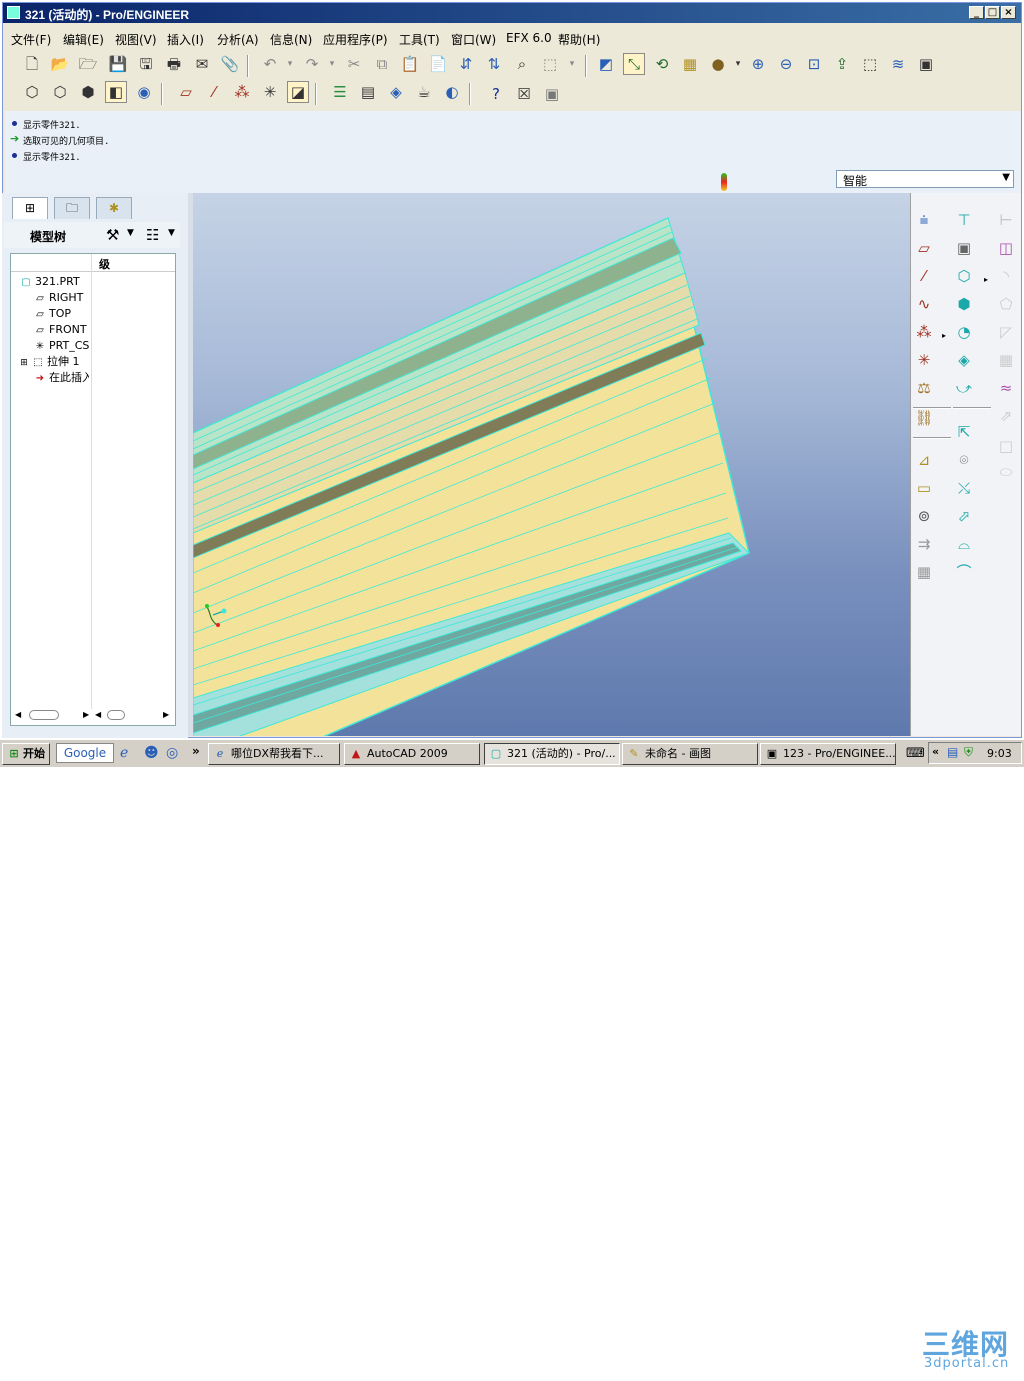 This screenshot has height=1381, width=1024. I want to click on maximize-button: □, so click(992, 12).